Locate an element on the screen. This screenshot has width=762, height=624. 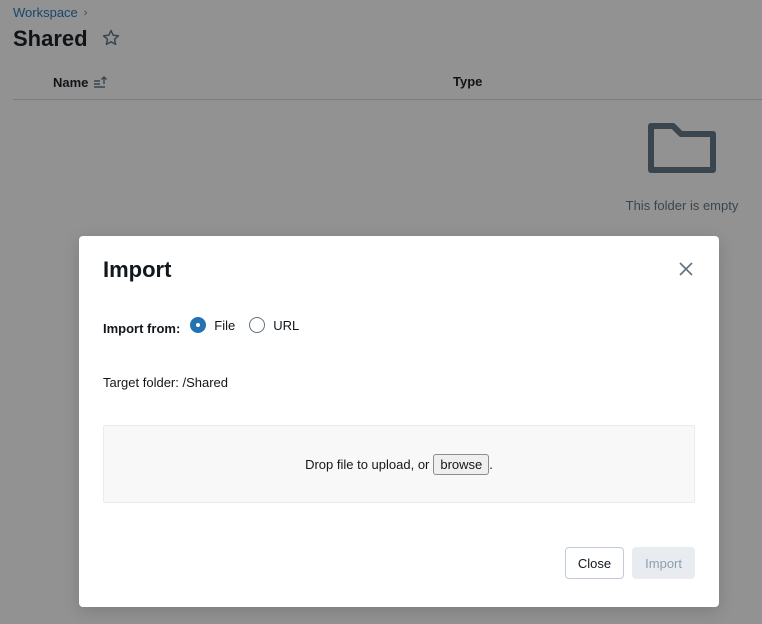
import-from-group: Import from: File URL is located at coordinates (208, 325).